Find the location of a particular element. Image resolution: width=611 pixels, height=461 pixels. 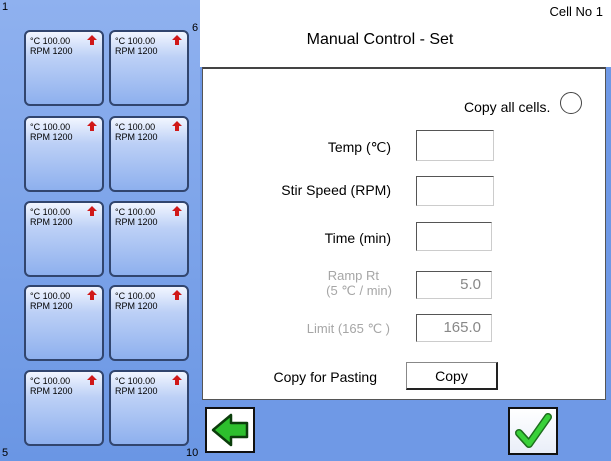

ramp-rate-unit-label: (5 ℃ / min) is located at coordinates (359, 290).